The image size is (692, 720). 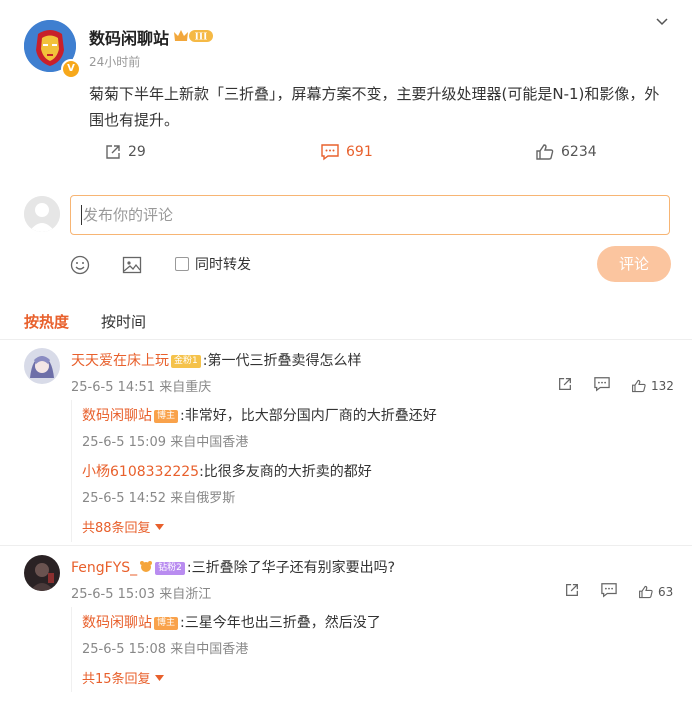 I want to click on image-icon, so click(x=132, y=267).